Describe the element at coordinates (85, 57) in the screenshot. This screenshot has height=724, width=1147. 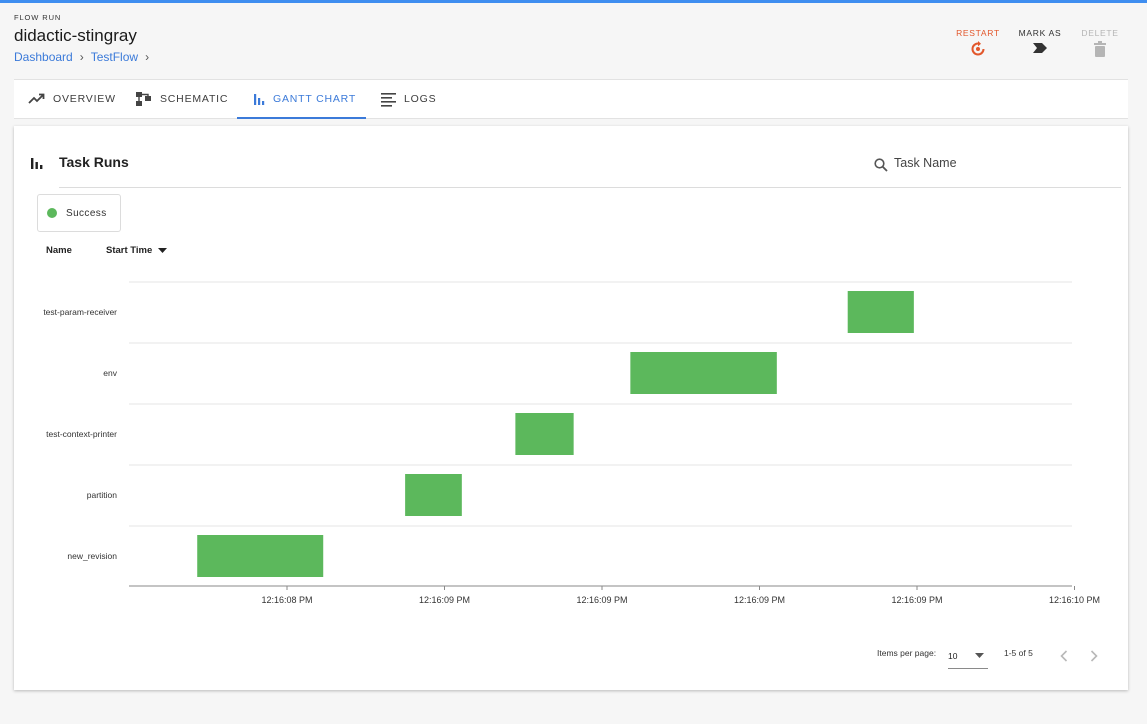
I see `breadcrumb: Dashboard › TestFlow ›` at that location.